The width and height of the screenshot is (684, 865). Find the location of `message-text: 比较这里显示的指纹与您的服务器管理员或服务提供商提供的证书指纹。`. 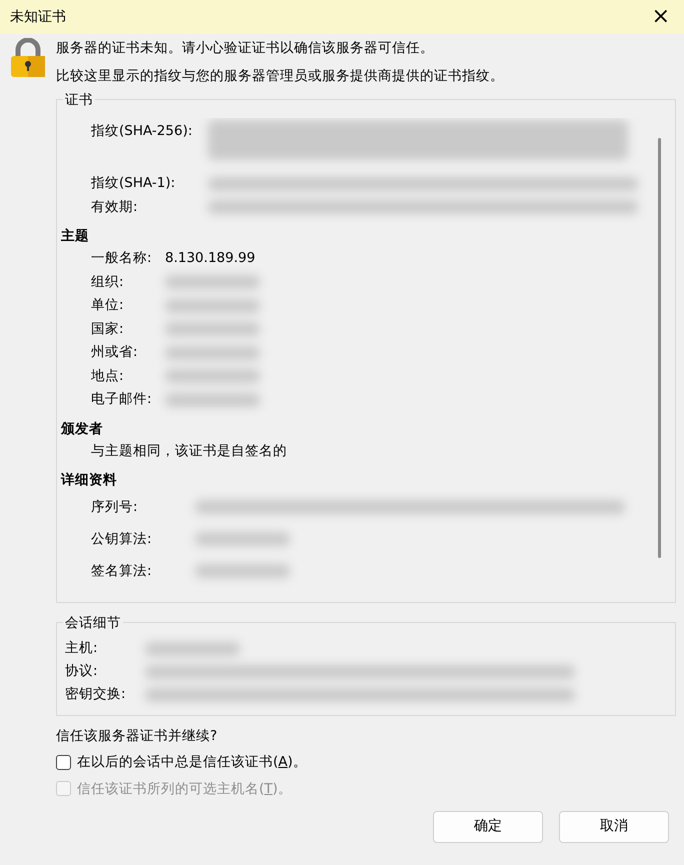

message-text: 比较这里显示的指纹与您的服务器管理员或服务提供商提供的证书指纹。 is located at coordinates (280, 76).